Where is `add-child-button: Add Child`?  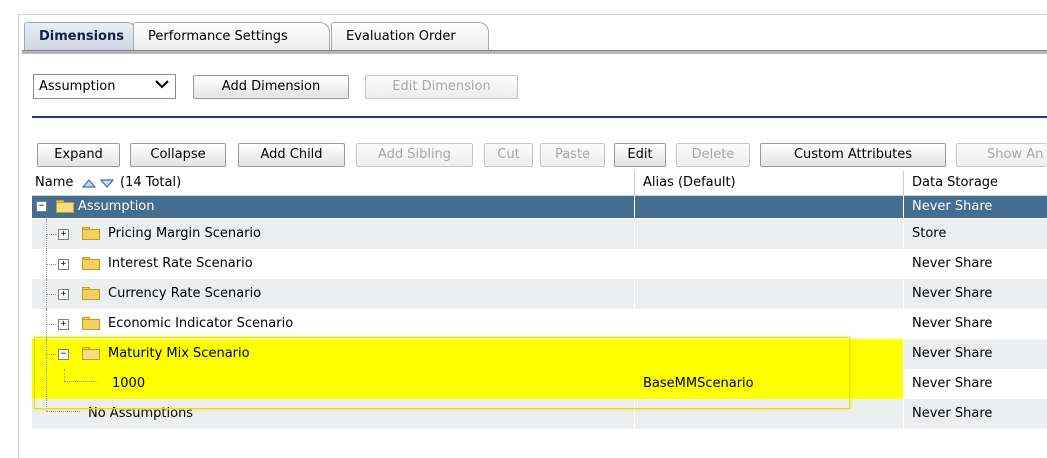 add-child-button: Add Child is located at coordinates (291, 155).